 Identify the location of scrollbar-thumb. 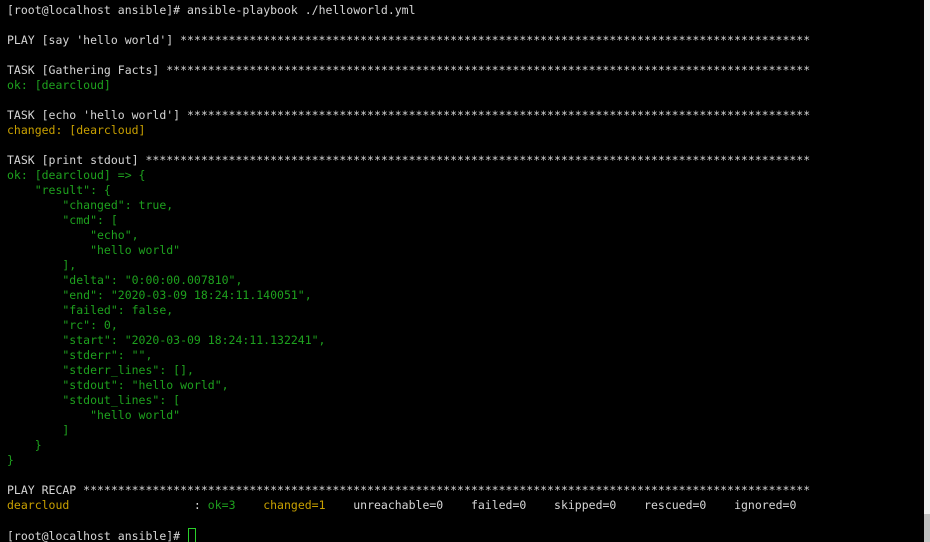
(927, 528).